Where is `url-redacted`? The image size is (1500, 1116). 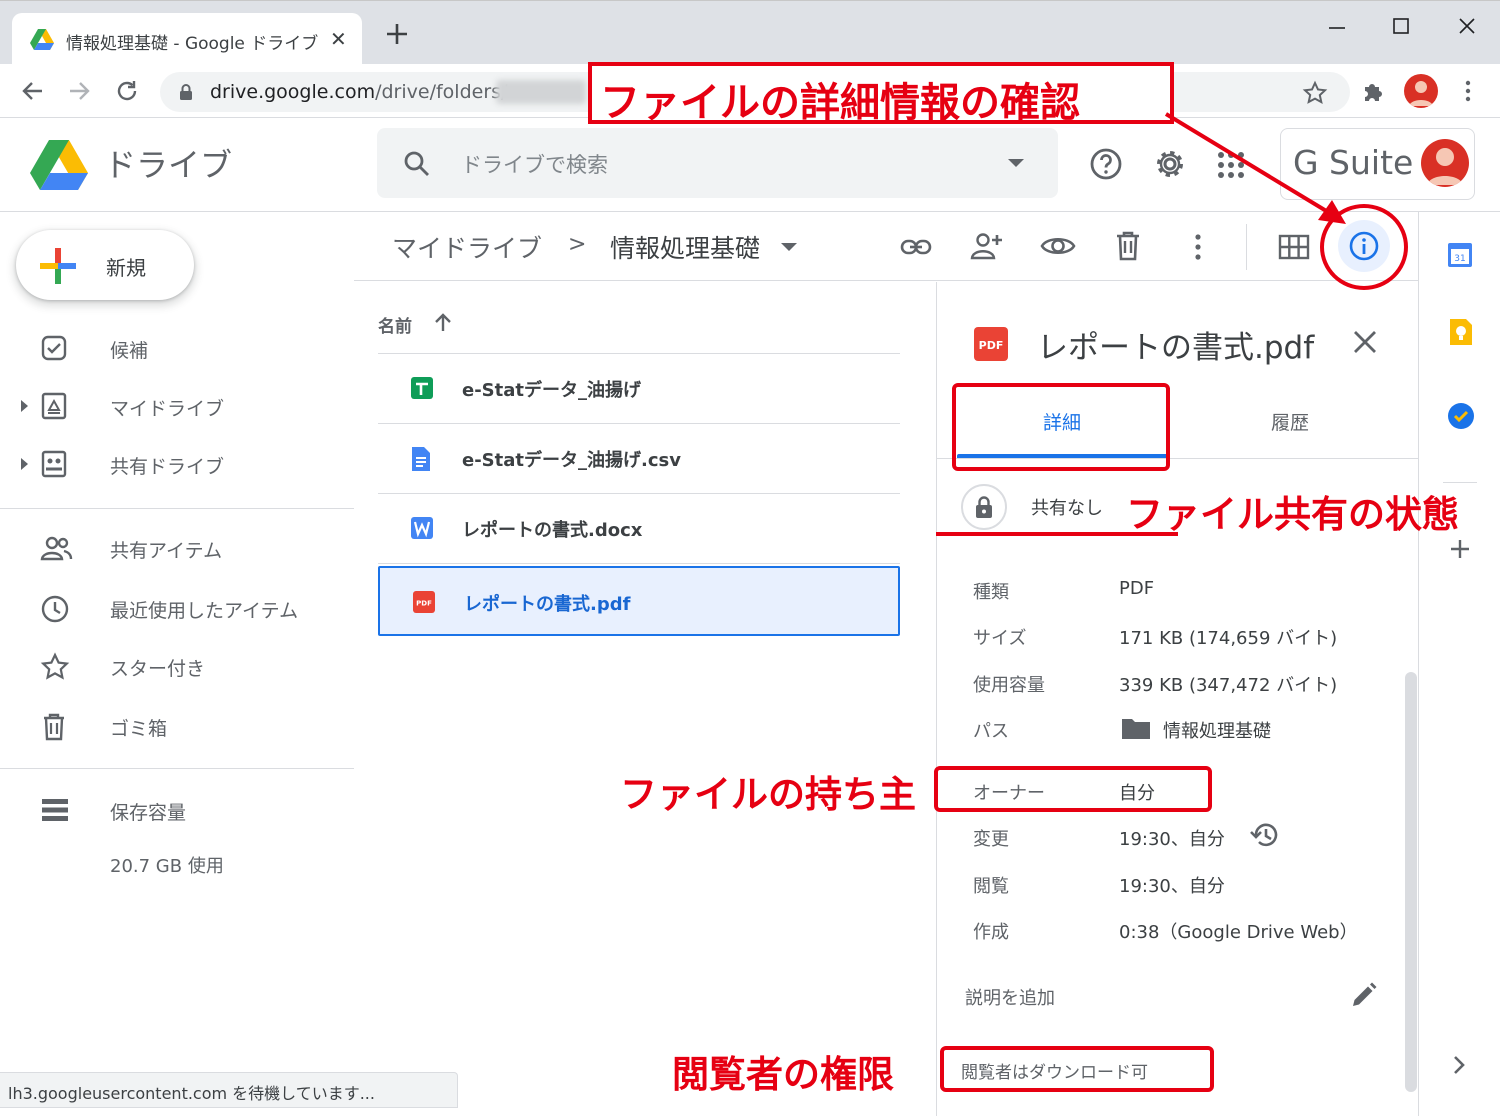 url-redacted is located at coordinates (541, 92).